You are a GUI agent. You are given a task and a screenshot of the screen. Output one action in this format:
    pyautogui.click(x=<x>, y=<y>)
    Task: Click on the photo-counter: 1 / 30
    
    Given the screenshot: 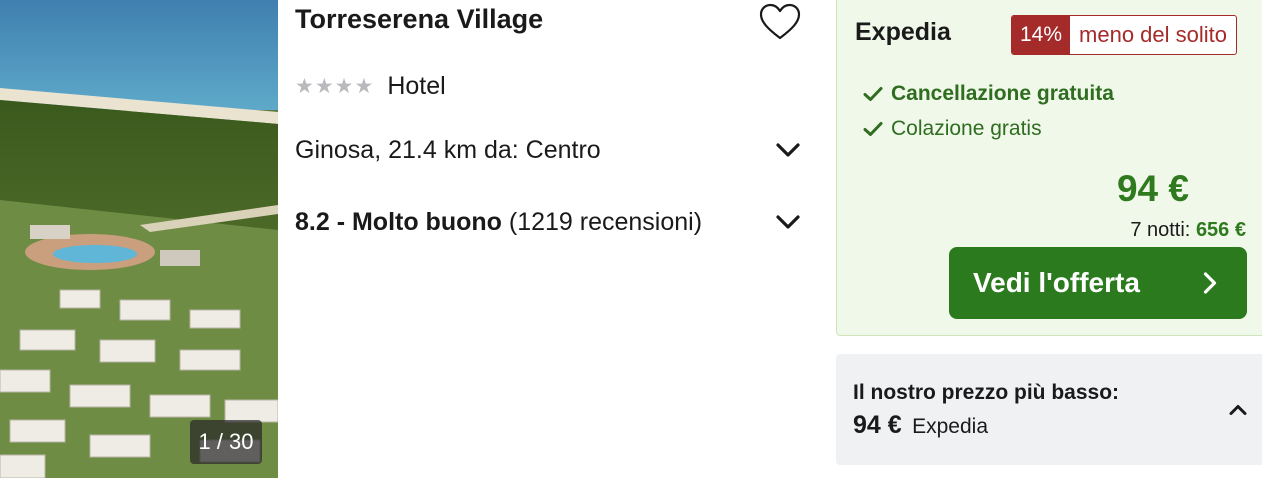 What is the action you would take?
    pyautogui.click(x=226, y=442)
    